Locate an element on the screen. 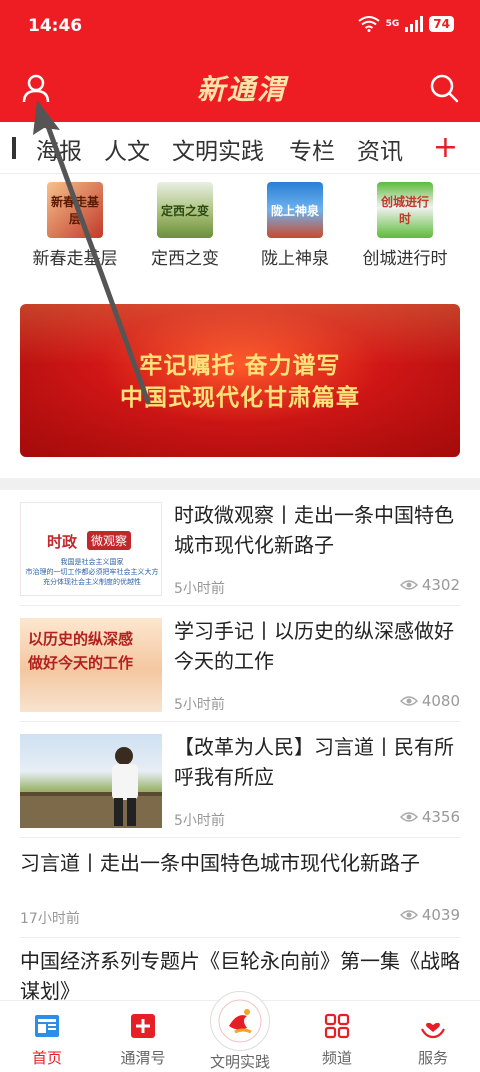 This screenshot has height=1072, width=480. quick-label: 新春走基层 is located at coordinates (75, 259).